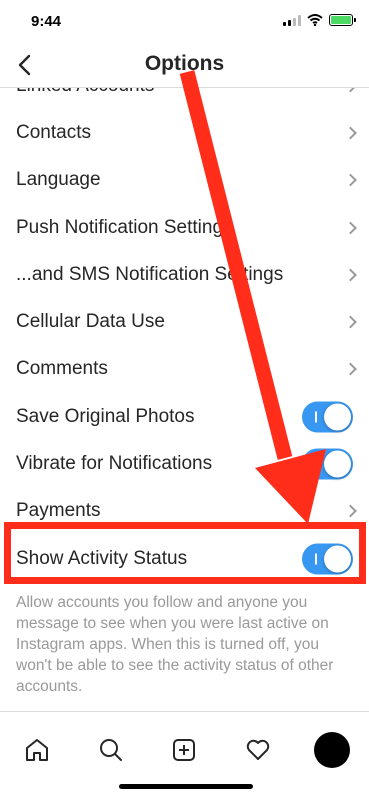  I want to click on home-icon, so click(37, 750).